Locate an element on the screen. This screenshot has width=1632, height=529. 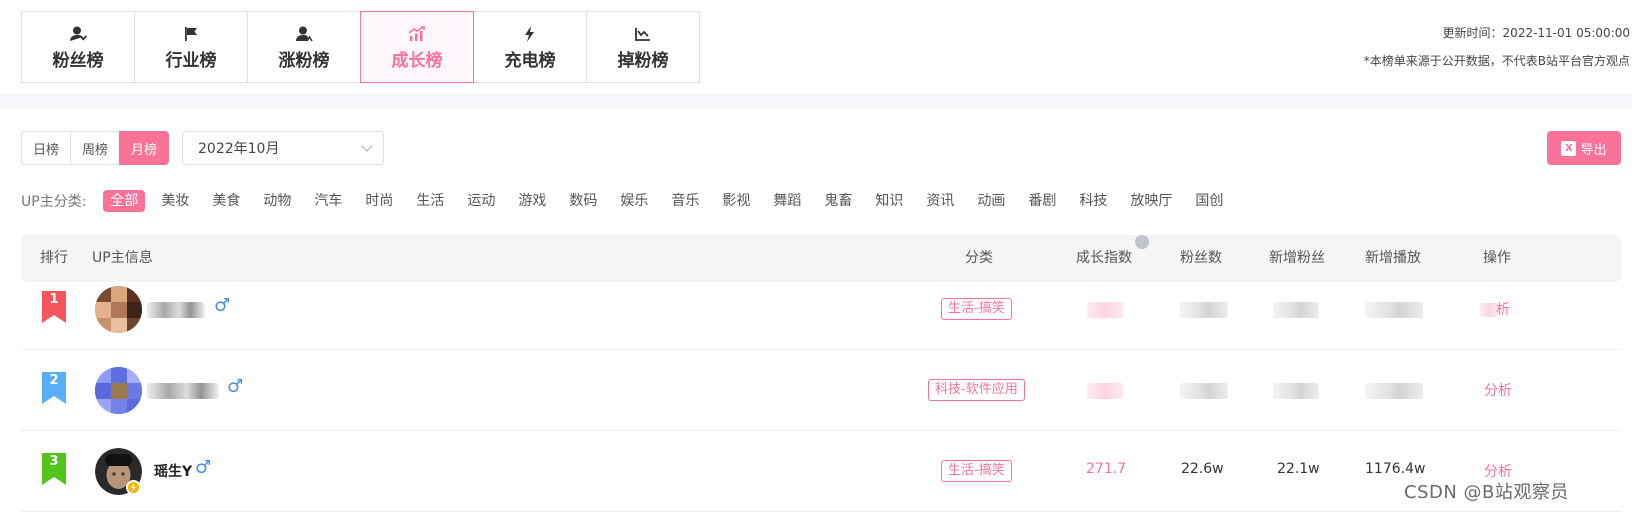
tab-fans: 粉丝榜 is located at coordinates (78, 47).